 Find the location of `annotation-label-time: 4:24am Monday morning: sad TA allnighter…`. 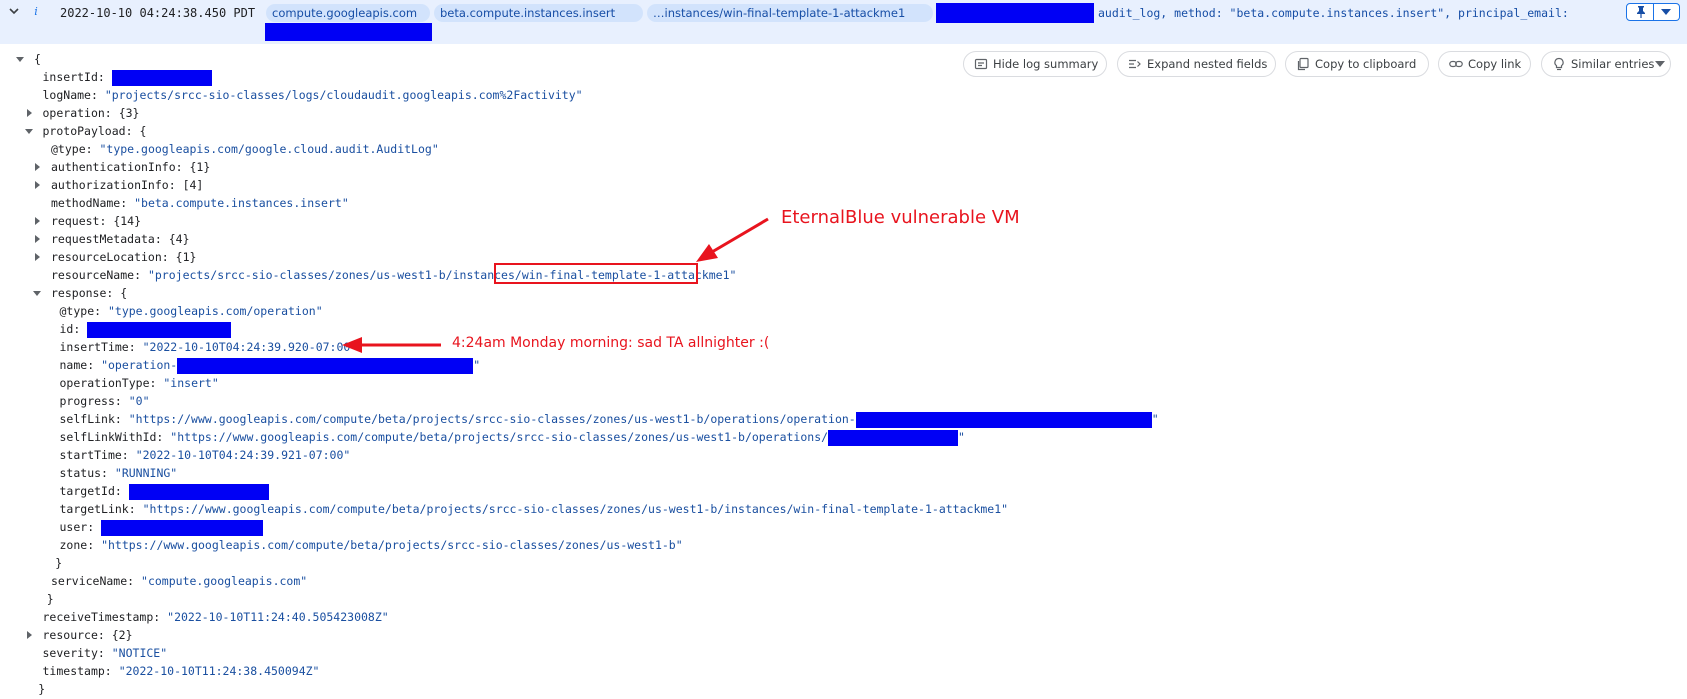

annotation-label-time: 4:24am Monday morning: sad TA allnighter… is located at coordinates (611, 343).